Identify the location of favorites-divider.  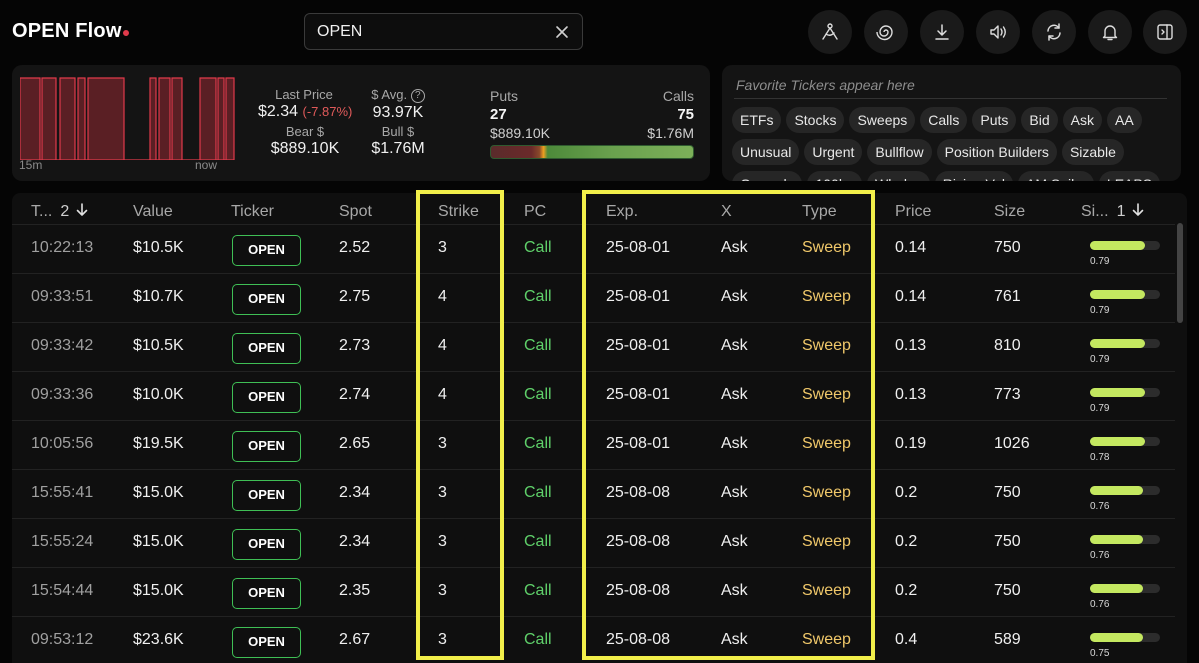
(950, 98).